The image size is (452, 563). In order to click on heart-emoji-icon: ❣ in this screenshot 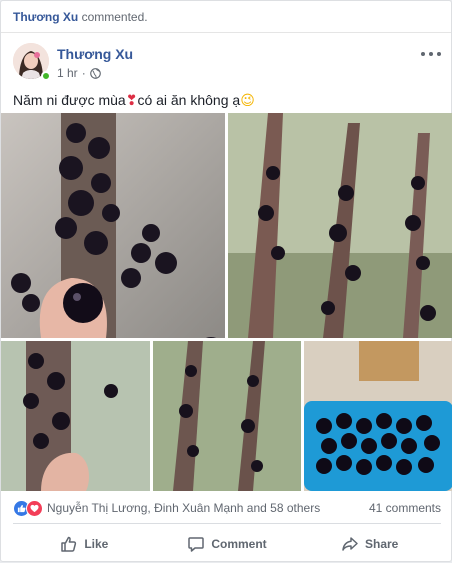, I will do `click(131, 100)`.